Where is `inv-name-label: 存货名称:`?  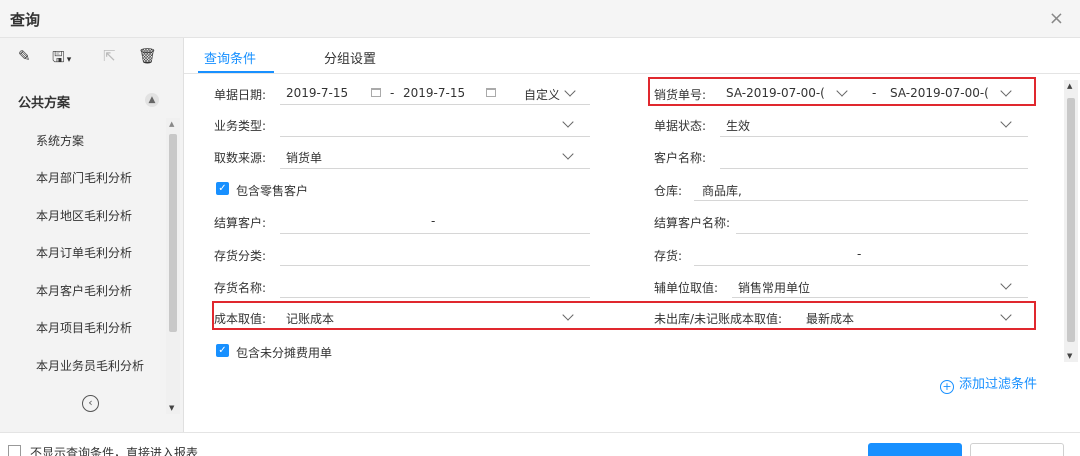
inv-name-label: 存货名称: is located at coordinates (240, 288).